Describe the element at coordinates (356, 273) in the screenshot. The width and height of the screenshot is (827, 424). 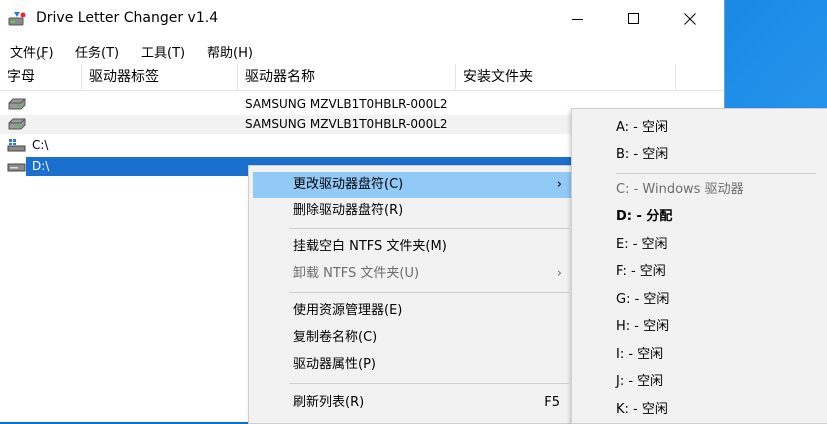
I see `menu-label: 卸载 NTFS 文件夹(U)` at that location.